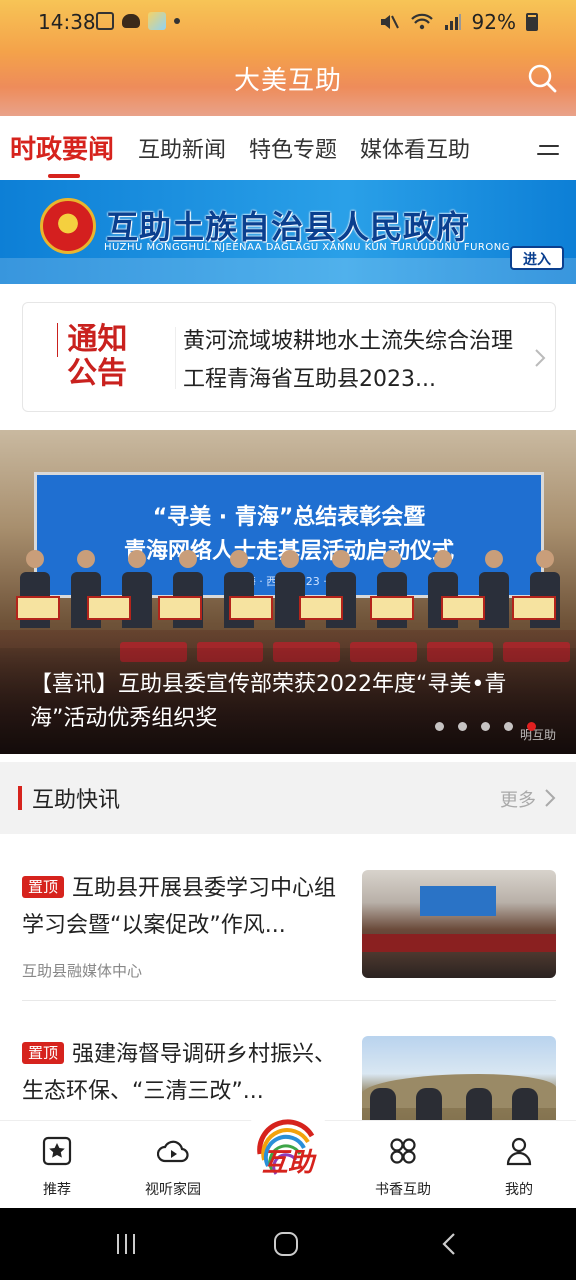  I want to click on back-icon, so click(450, 1244).